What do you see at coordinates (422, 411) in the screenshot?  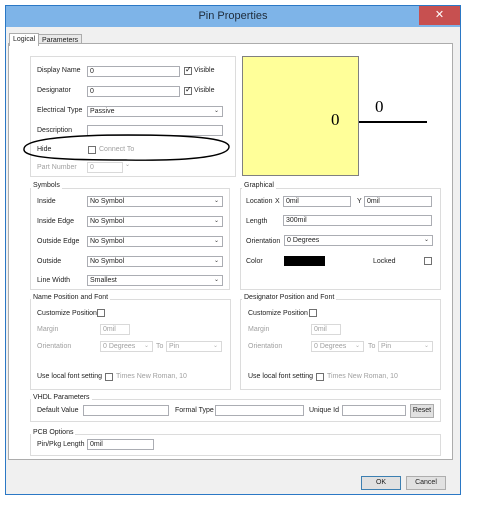 I see `reset-button: Reset` at bounding box center [422, 411].